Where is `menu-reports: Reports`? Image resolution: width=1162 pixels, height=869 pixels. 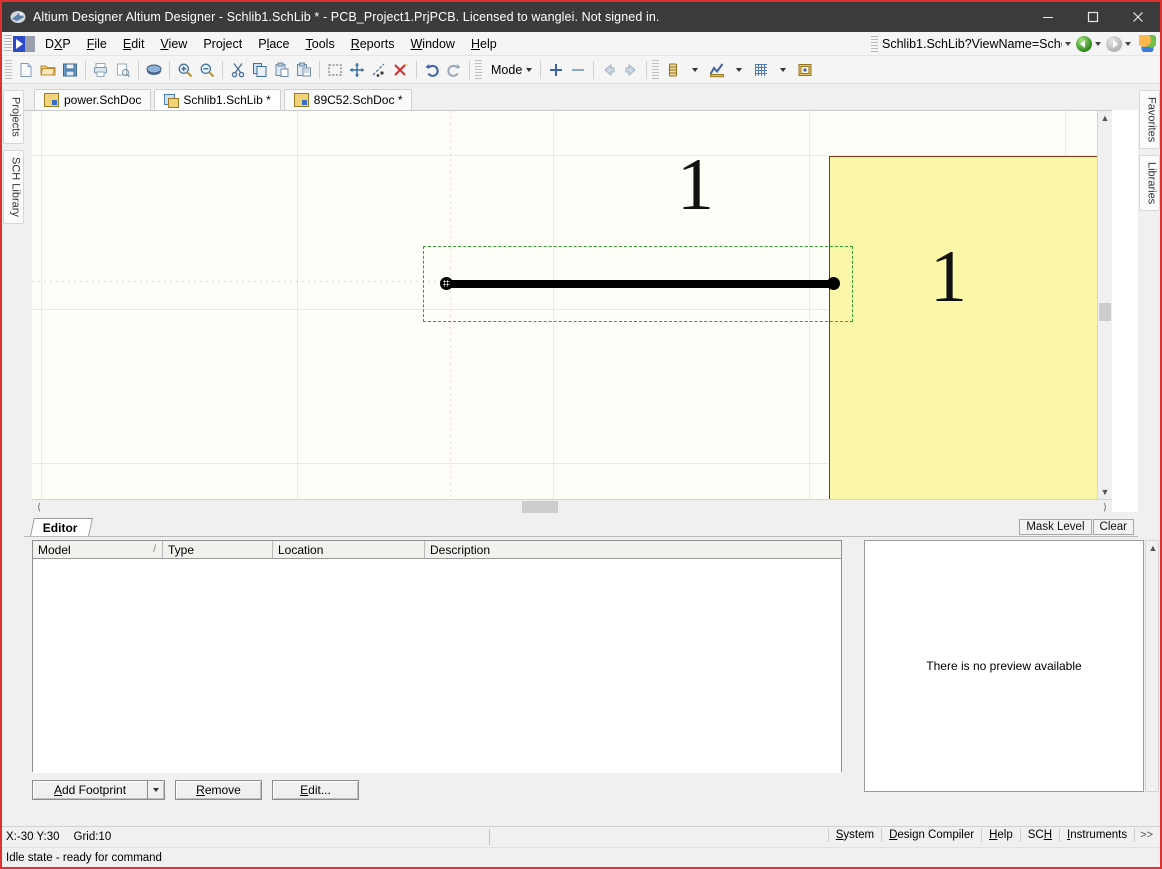
menu-reports: Reports is located at coordinates (373, 44).